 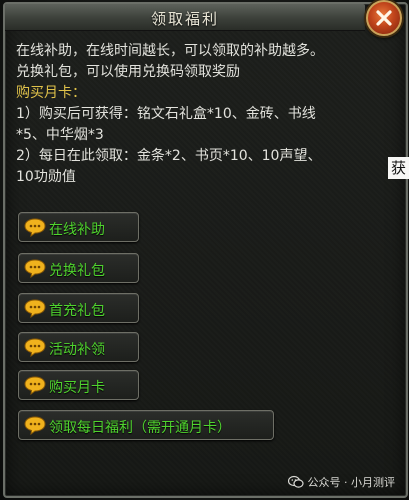 What do you see at coordinates (351, 482) in the screenshot?
I see `watermark-text: 公众号 · 小月测评` at bounding box center [351, 482].